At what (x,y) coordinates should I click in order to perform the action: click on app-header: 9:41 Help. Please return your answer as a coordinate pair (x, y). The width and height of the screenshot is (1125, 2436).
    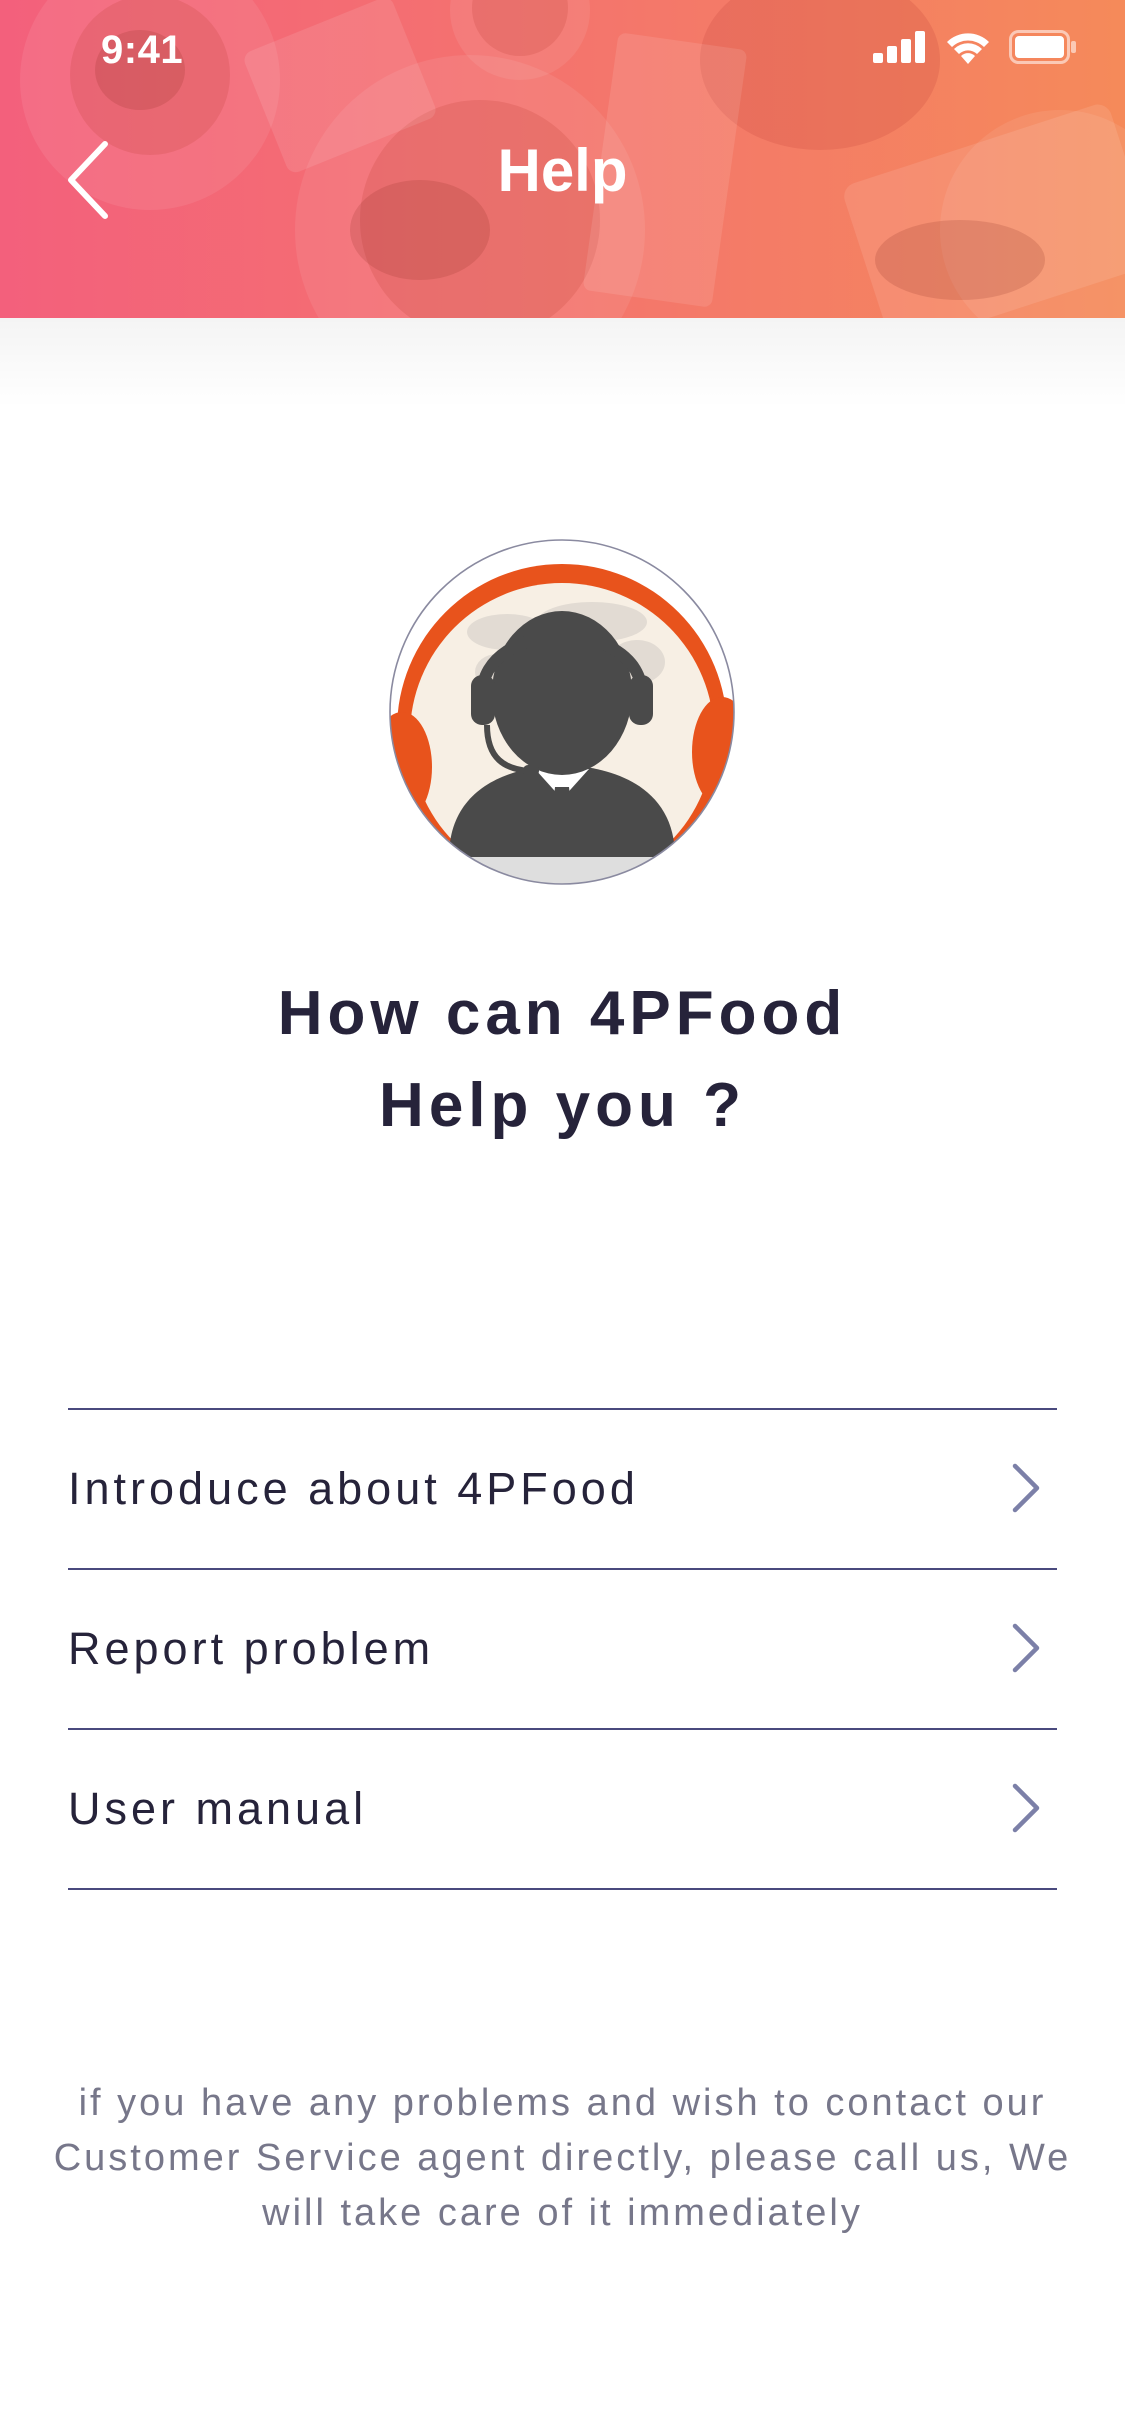
    Looking at the image, I should click on (562, 159).